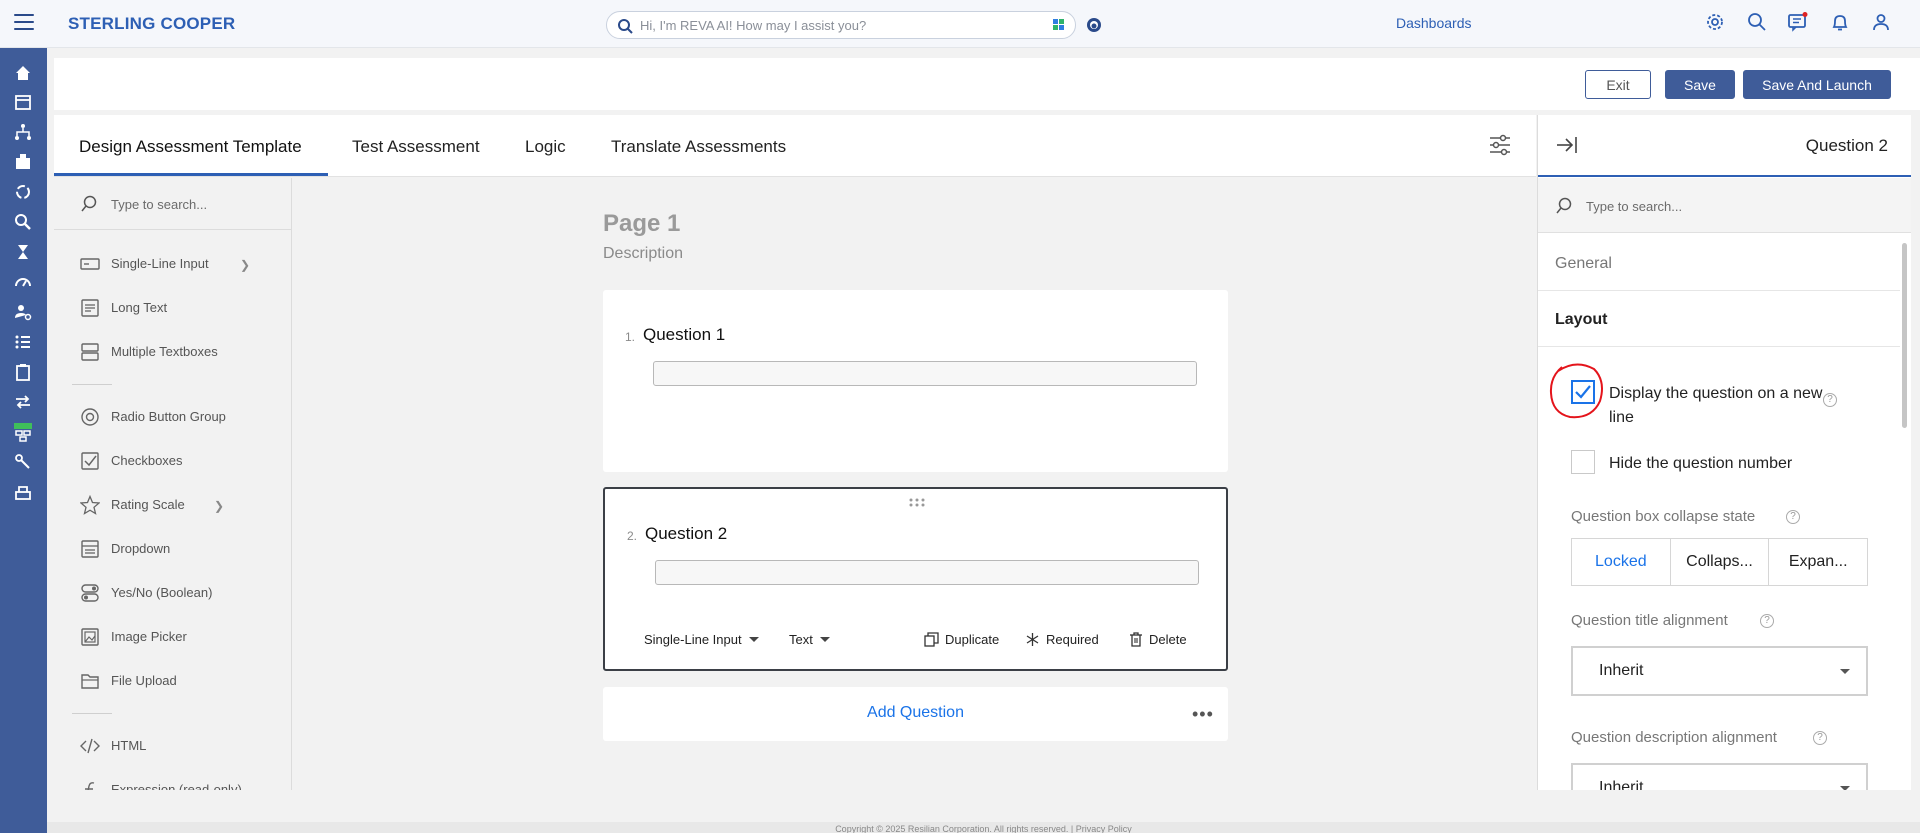 This screenshot has height=833, width=1920. What do you see at coordinates (23, 492) in the screenshot?
I see `report-icon` at bounding box center [23, 492].